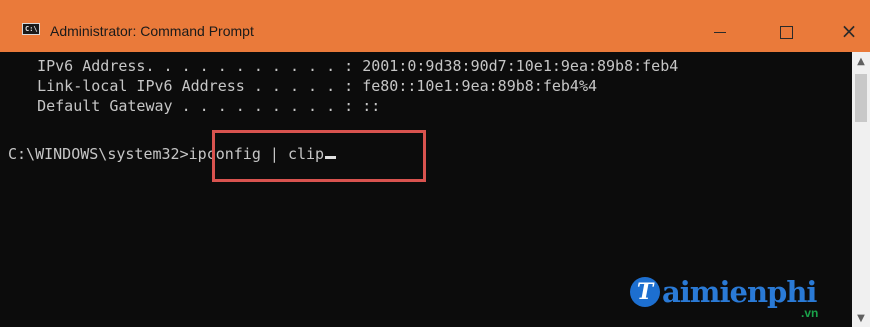 Image resolution: width=870 pixels, height=327 pixels. I want to click on minimize-button, so click(720, 30).